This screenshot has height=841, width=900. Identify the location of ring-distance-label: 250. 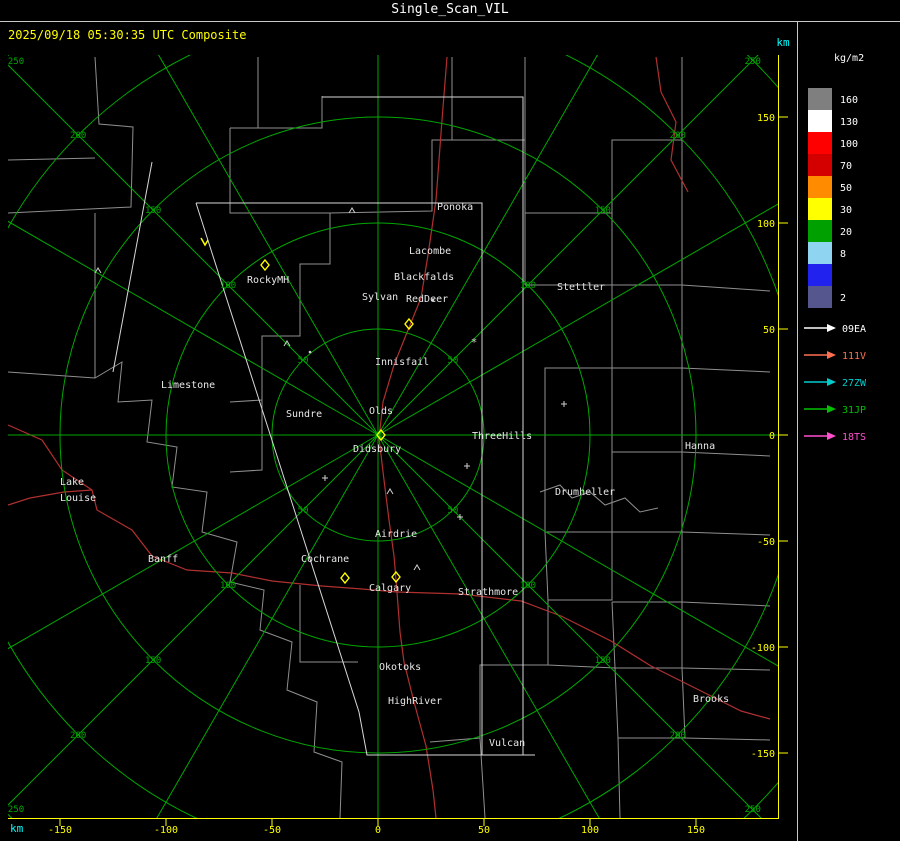
(753, 62).